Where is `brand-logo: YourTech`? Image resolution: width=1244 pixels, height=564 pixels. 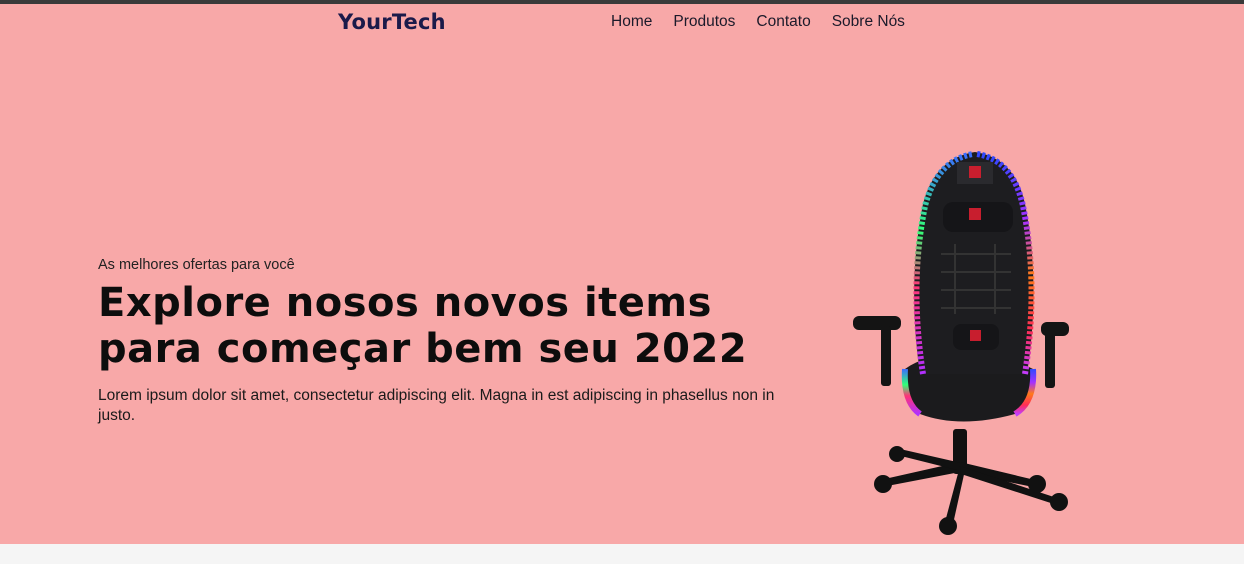
brand-logo: YourTech is located at coordinates (392, 22).